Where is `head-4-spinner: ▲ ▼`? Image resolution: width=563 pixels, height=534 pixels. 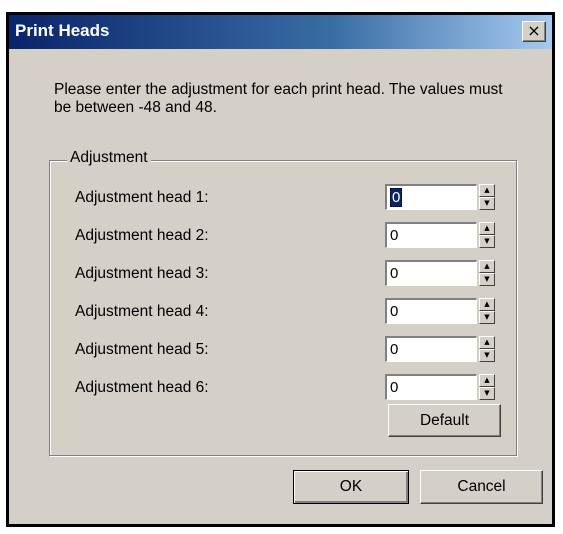 head-4-spinner: ▲ ▼ is located at coordinates (487, 311).